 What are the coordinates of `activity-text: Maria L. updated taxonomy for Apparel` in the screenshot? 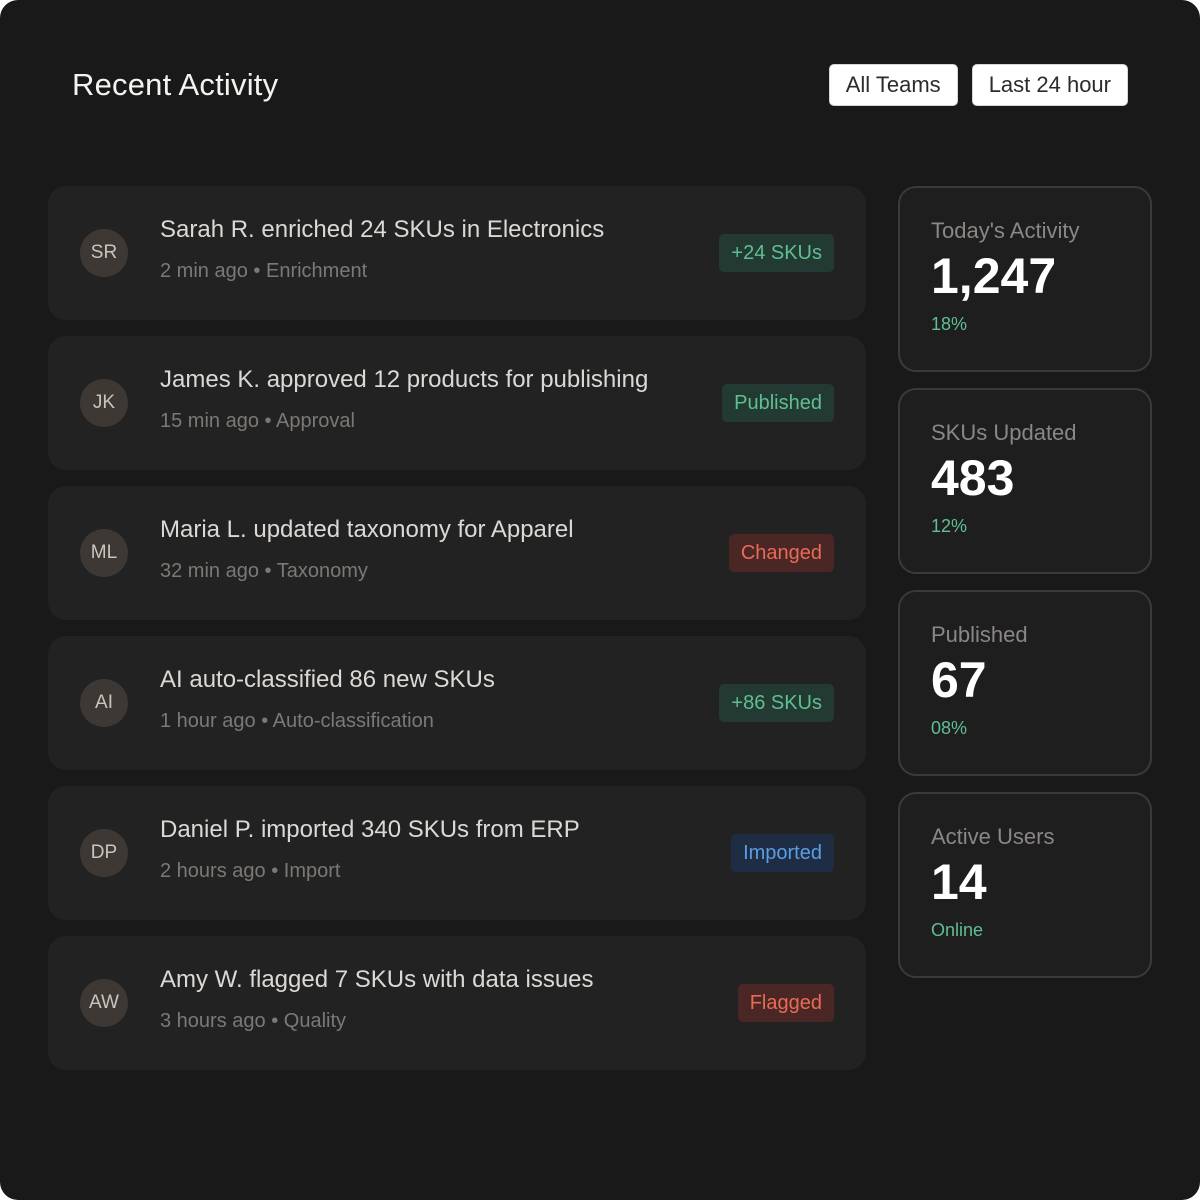 It's located at (367, 529).